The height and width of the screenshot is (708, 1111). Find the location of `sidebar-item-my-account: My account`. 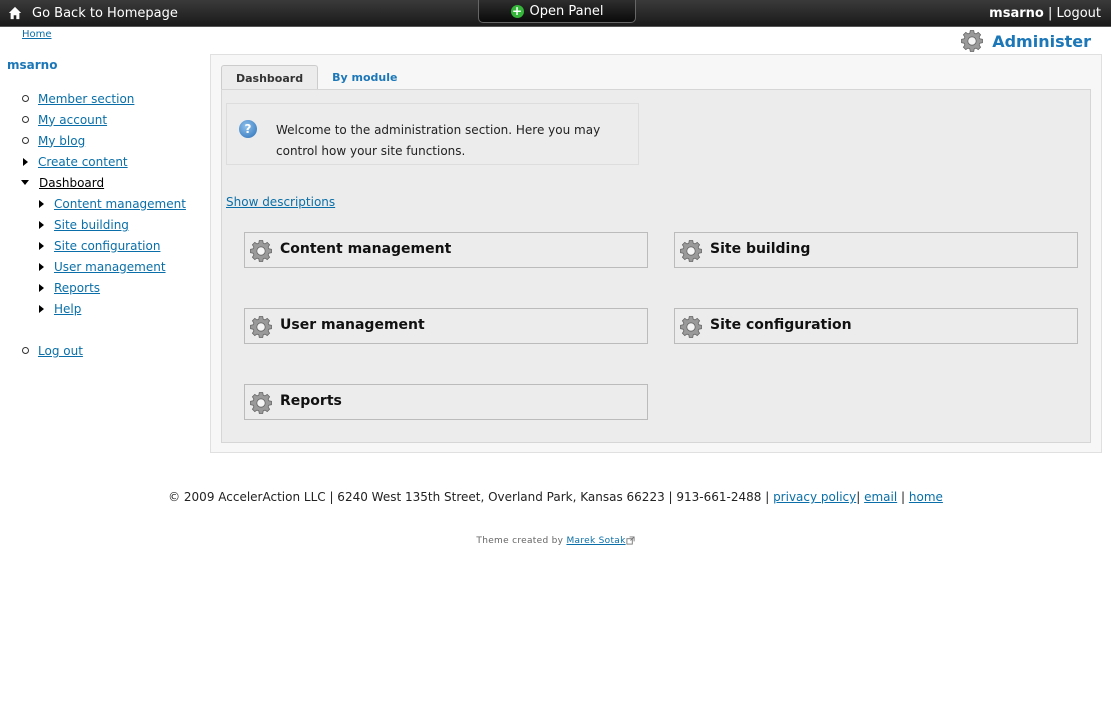

sidebar-item-my-account: My account is located at coordinates (104, 119).